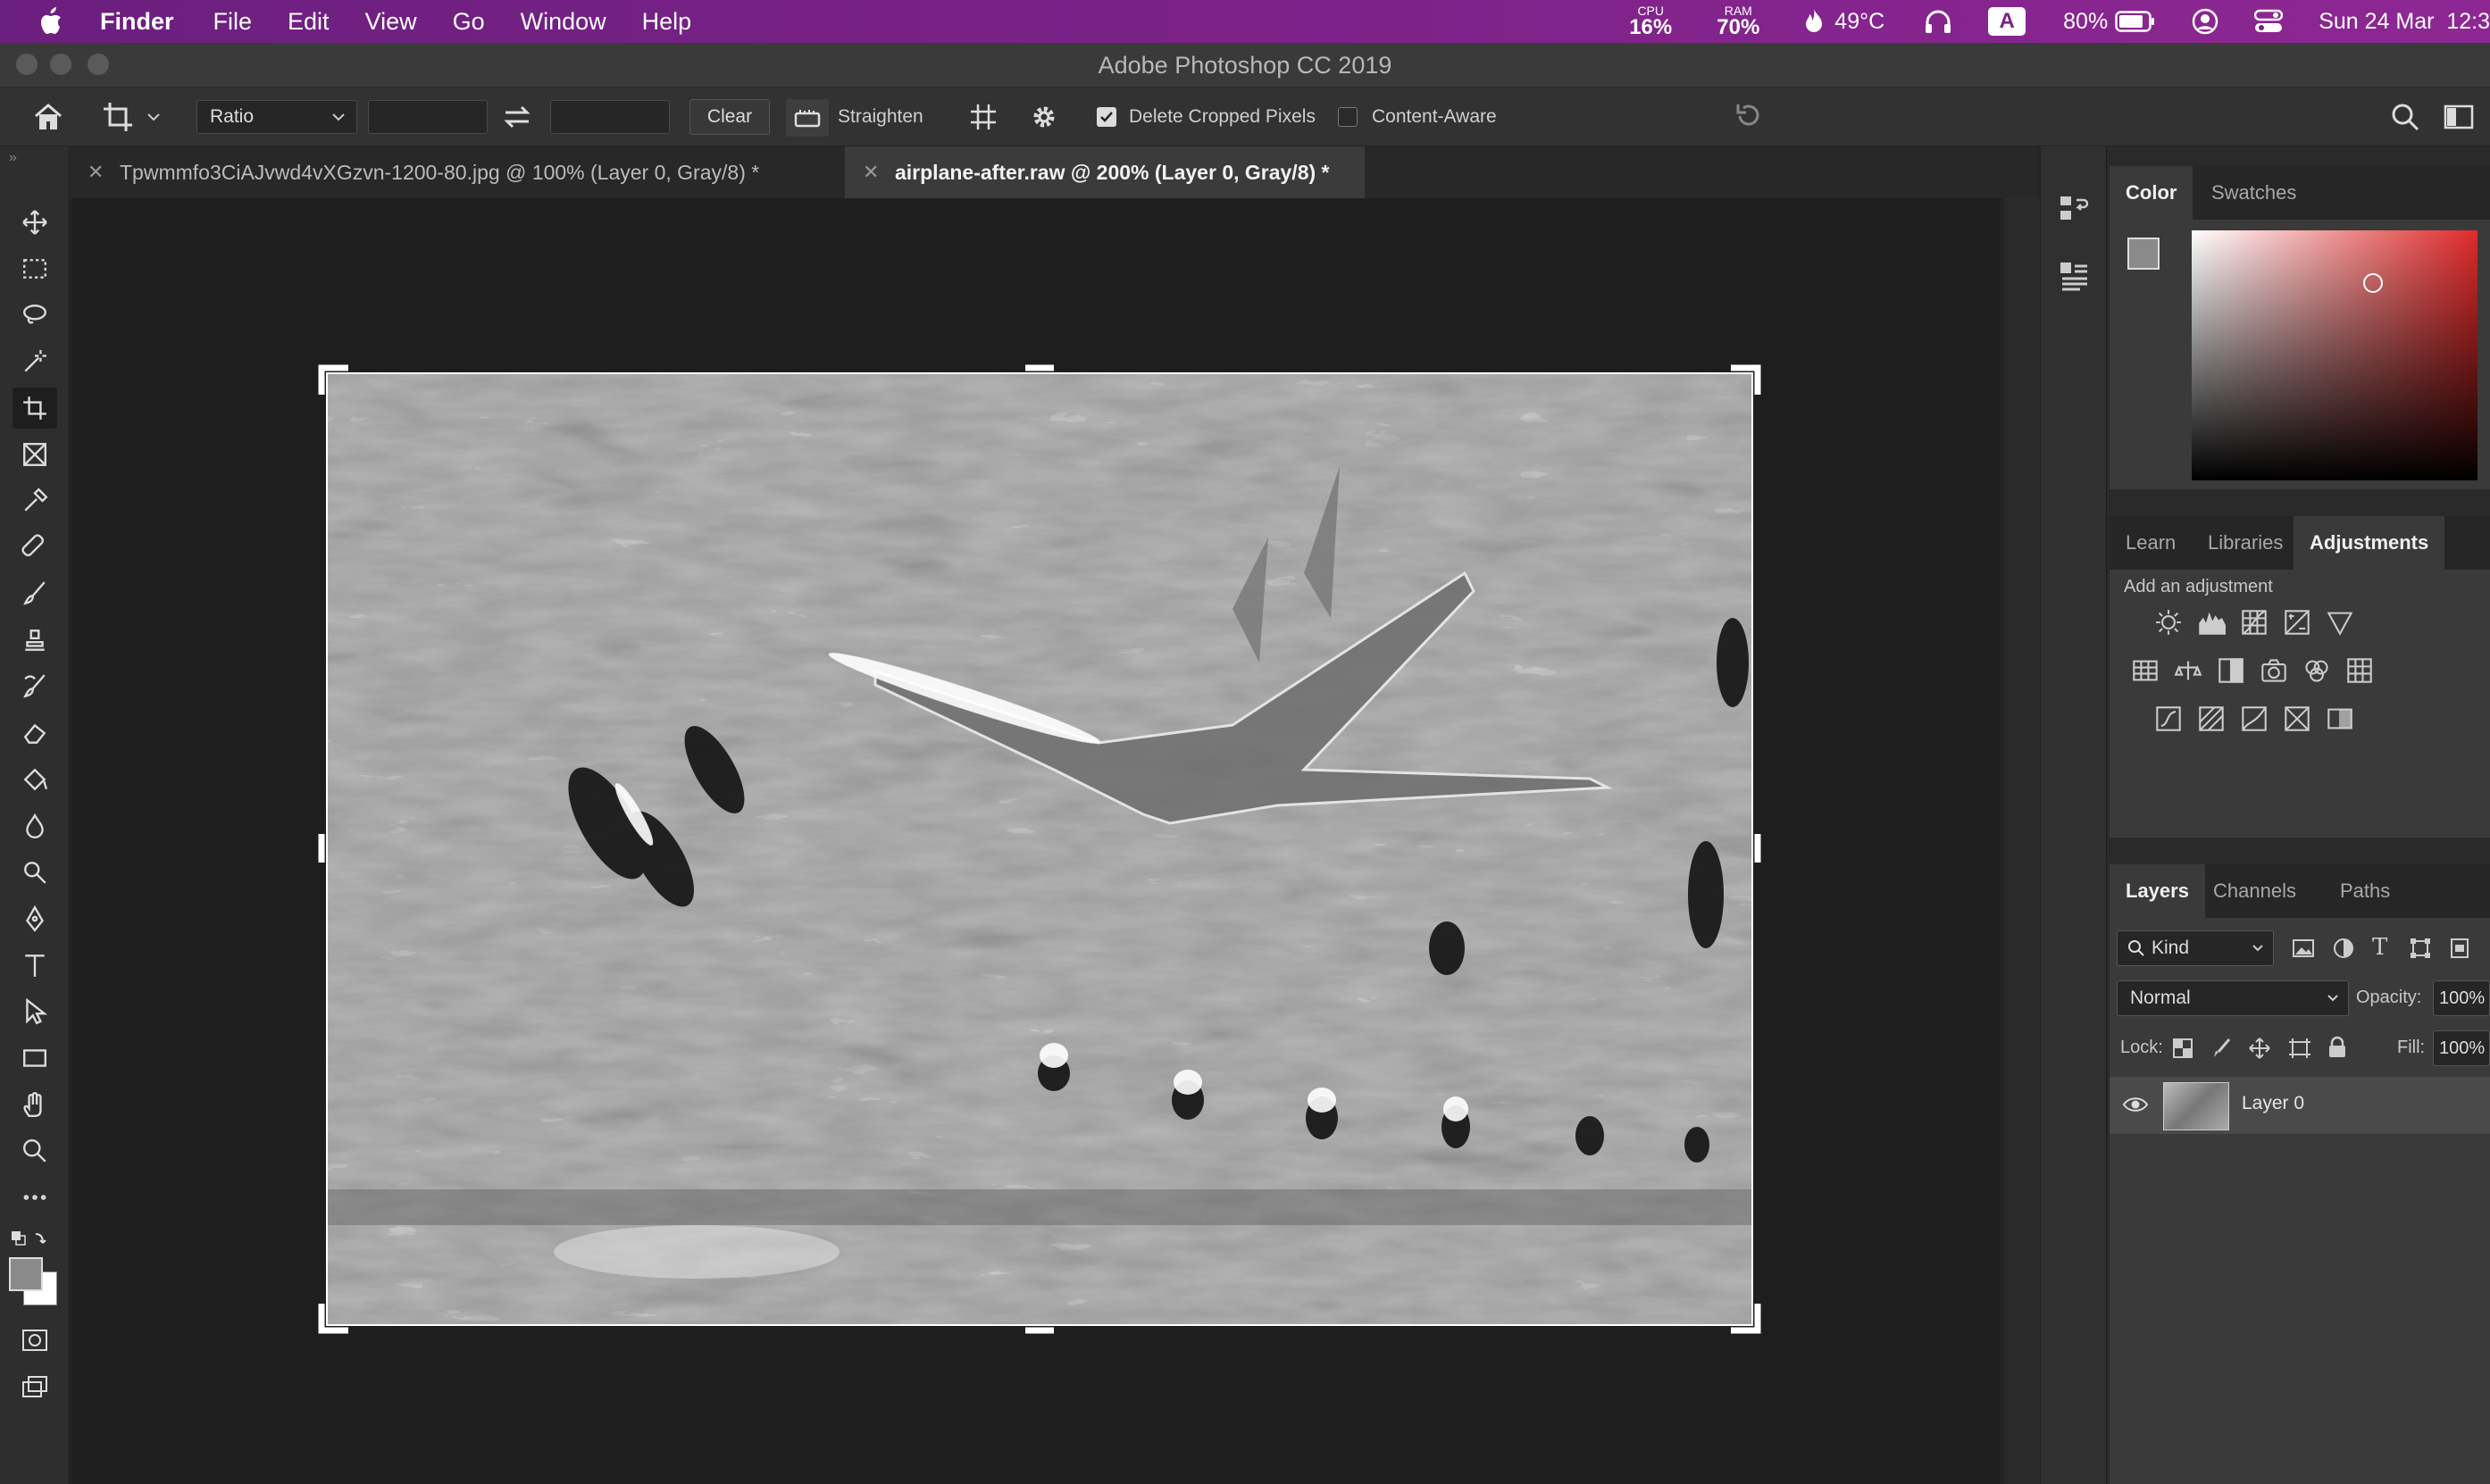  What do you see at coordinates (1044, 117) in the screenshot?
I see `settings-gear-icon` at bounding box center [1044, 117].